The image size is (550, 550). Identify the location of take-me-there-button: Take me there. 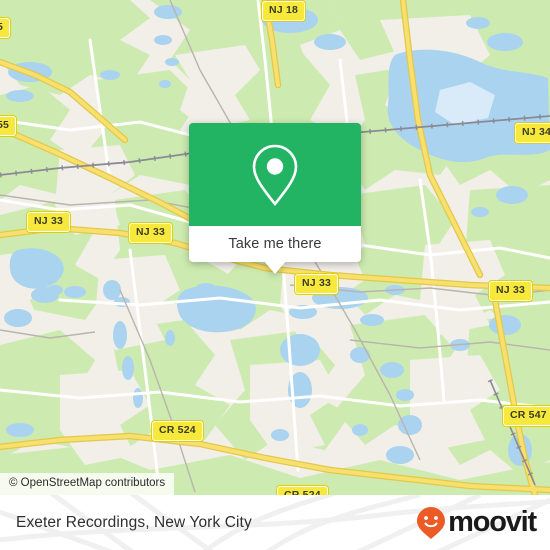
(274, 244).